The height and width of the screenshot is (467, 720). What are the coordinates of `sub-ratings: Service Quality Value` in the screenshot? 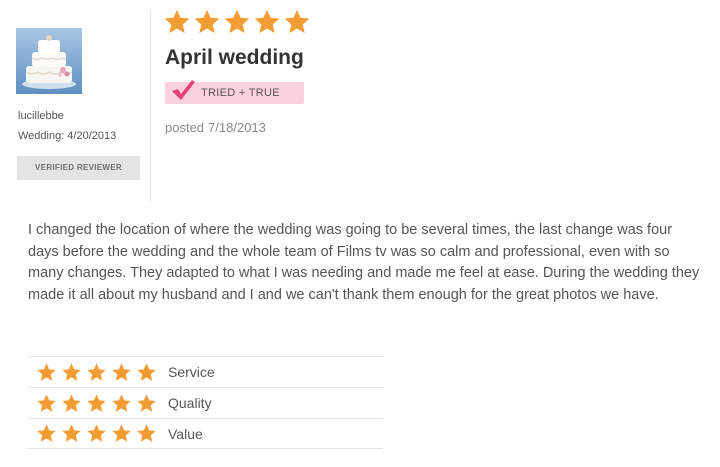 It's located at (205, 402).